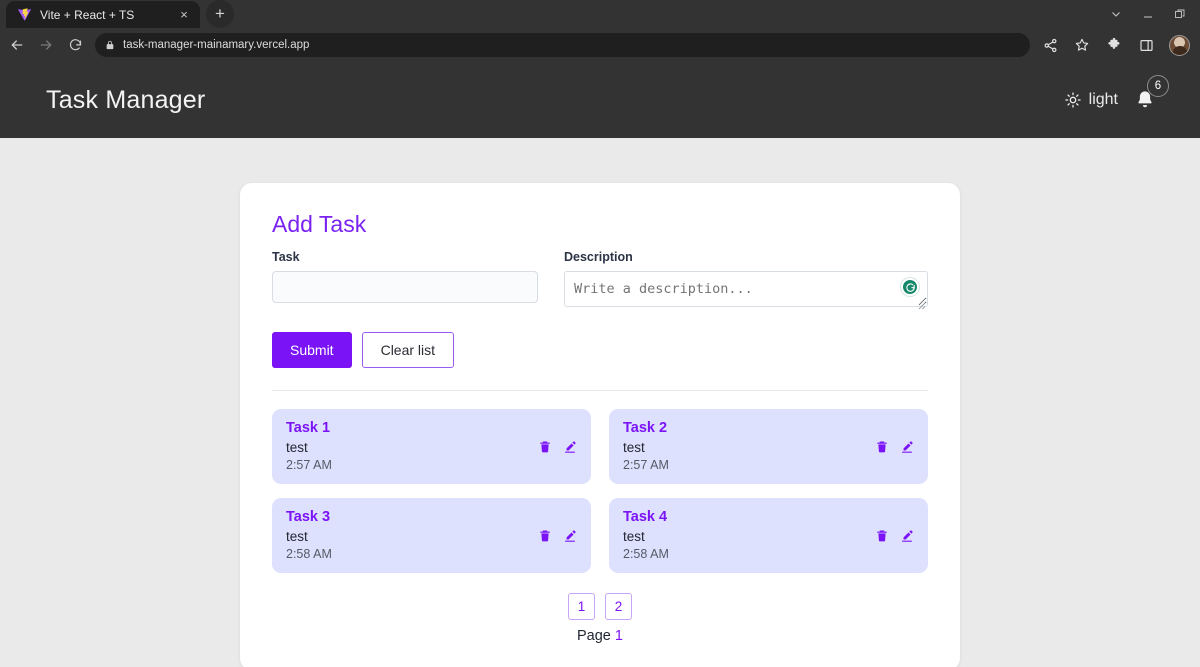 The image size is (1200, 667). What do you see at coordinates (581, 606) in the screenshot?
I see `page-button-1: 1` at bounding box center [581, 606].